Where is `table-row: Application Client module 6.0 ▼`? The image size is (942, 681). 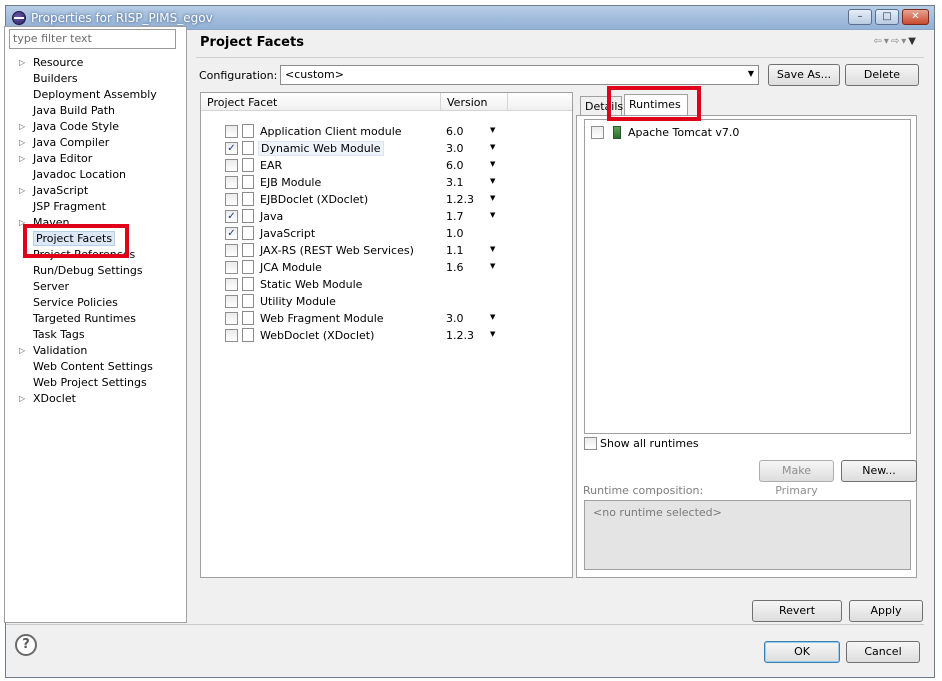 table-row: Application Client module 6.0 ▼ is located at coordinates (386, 131).